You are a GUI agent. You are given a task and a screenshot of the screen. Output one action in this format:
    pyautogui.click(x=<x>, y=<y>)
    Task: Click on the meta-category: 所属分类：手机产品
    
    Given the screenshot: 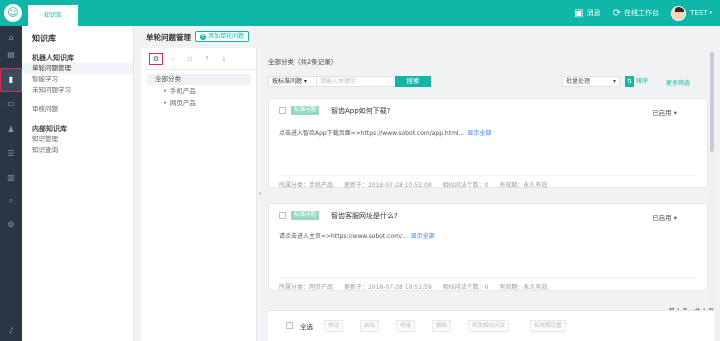 What is the action you would take?
    pyautogui.click(x=306, y=185)
    